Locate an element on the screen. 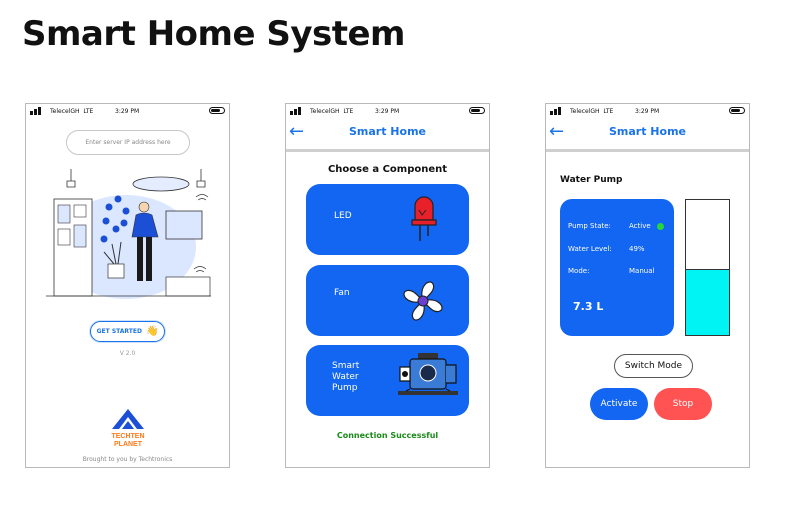  techten-planet-logo: TECHTEN PLANET is located at coordinates (128, 429).